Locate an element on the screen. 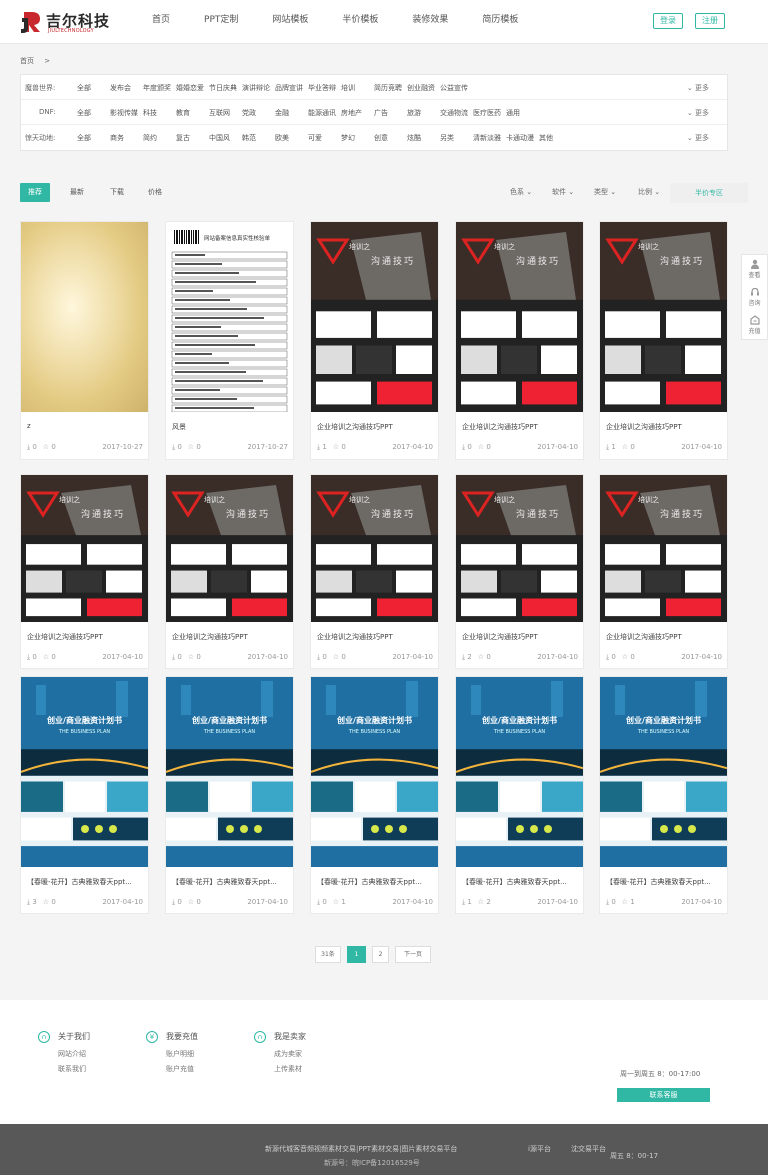  sort-dropdown-0: 色系 ⌄ is located at coordinates (521, 192).